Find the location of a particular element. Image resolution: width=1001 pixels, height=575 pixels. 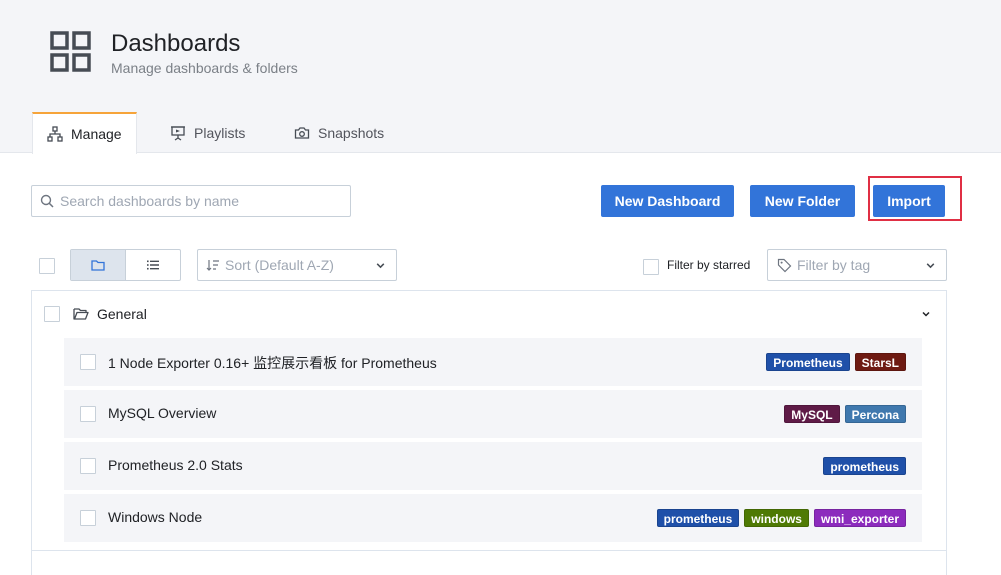

tab-manage: Manage is located at coordinates (84, 133).